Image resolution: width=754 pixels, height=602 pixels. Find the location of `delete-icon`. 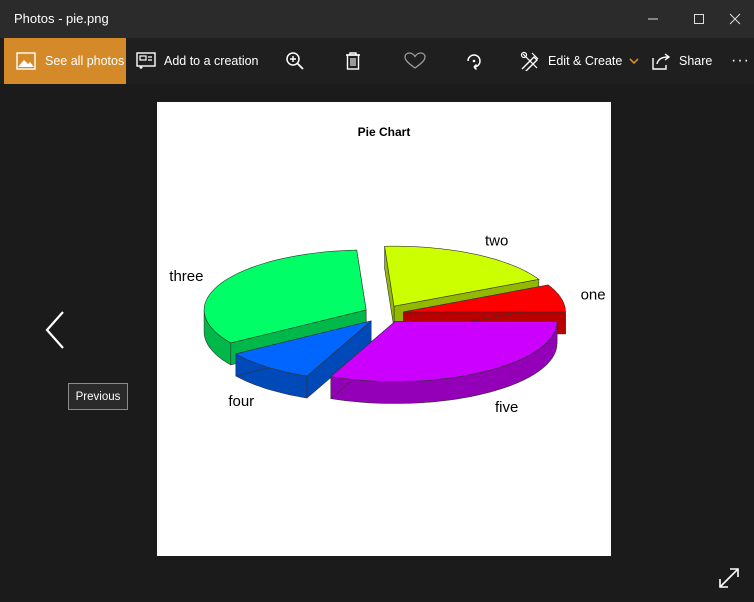

delete-icon is located at coordinates (353, 61).